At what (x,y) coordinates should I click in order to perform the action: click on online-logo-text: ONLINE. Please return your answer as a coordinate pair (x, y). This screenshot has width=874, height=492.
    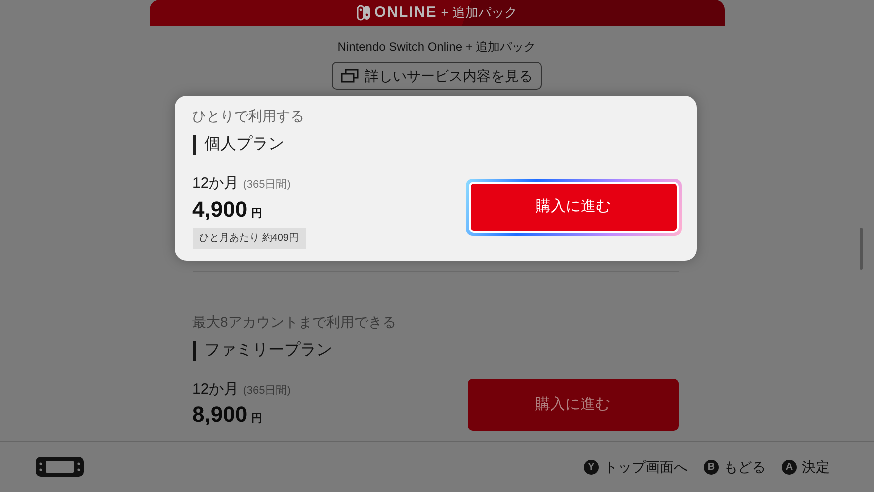
    Looking at the image, I should click on (406, 12).